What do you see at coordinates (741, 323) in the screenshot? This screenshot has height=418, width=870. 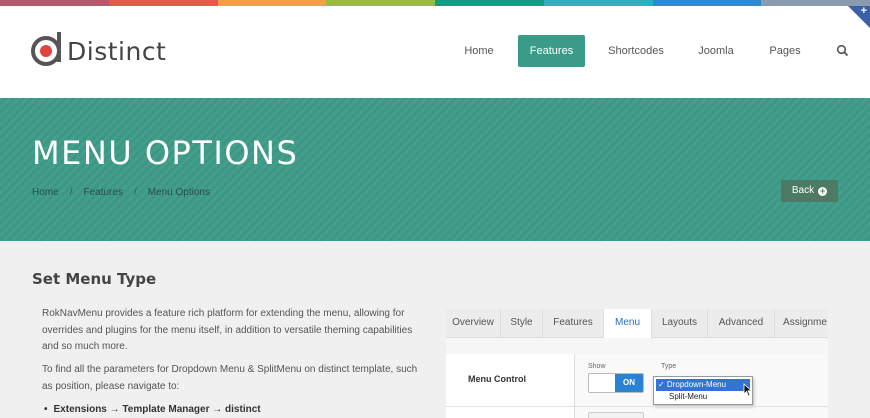 I see `tab-advanced: Advanced` at bounding box center [741, 323].